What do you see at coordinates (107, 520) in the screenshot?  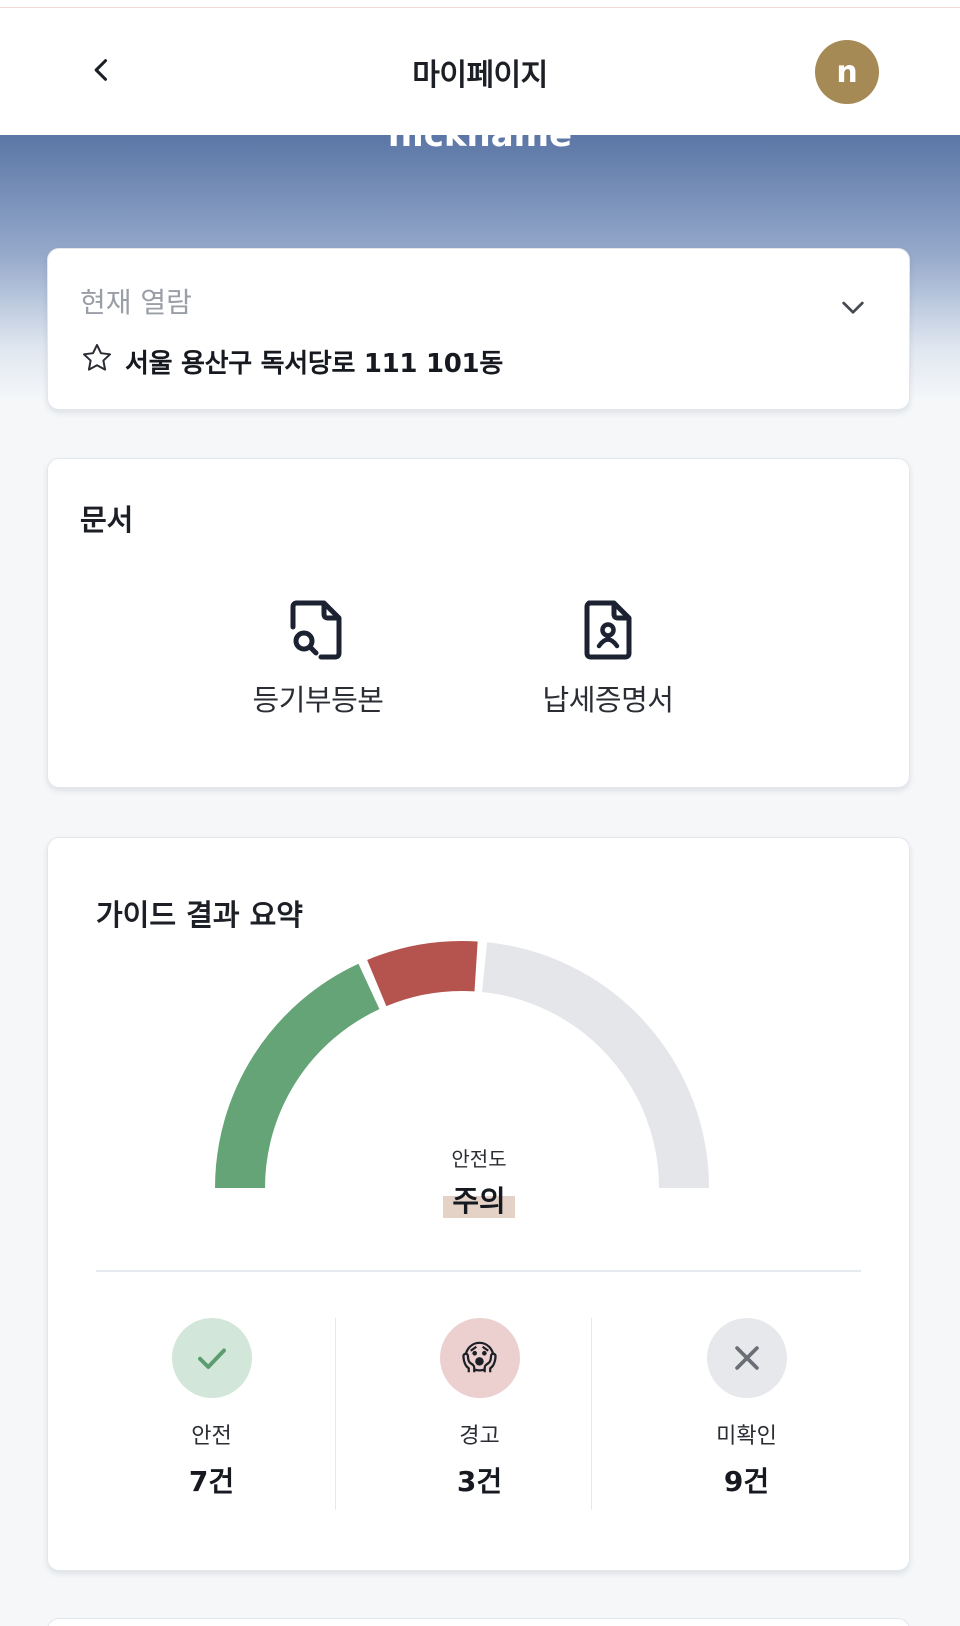 I see `documents-title: 문서` at bounding box center [107, 520].